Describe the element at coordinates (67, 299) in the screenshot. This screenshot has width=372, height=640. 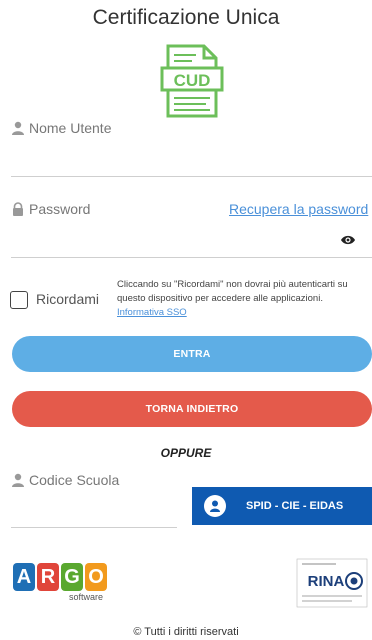
I see `remember-me-label: Ricordami` at that location.